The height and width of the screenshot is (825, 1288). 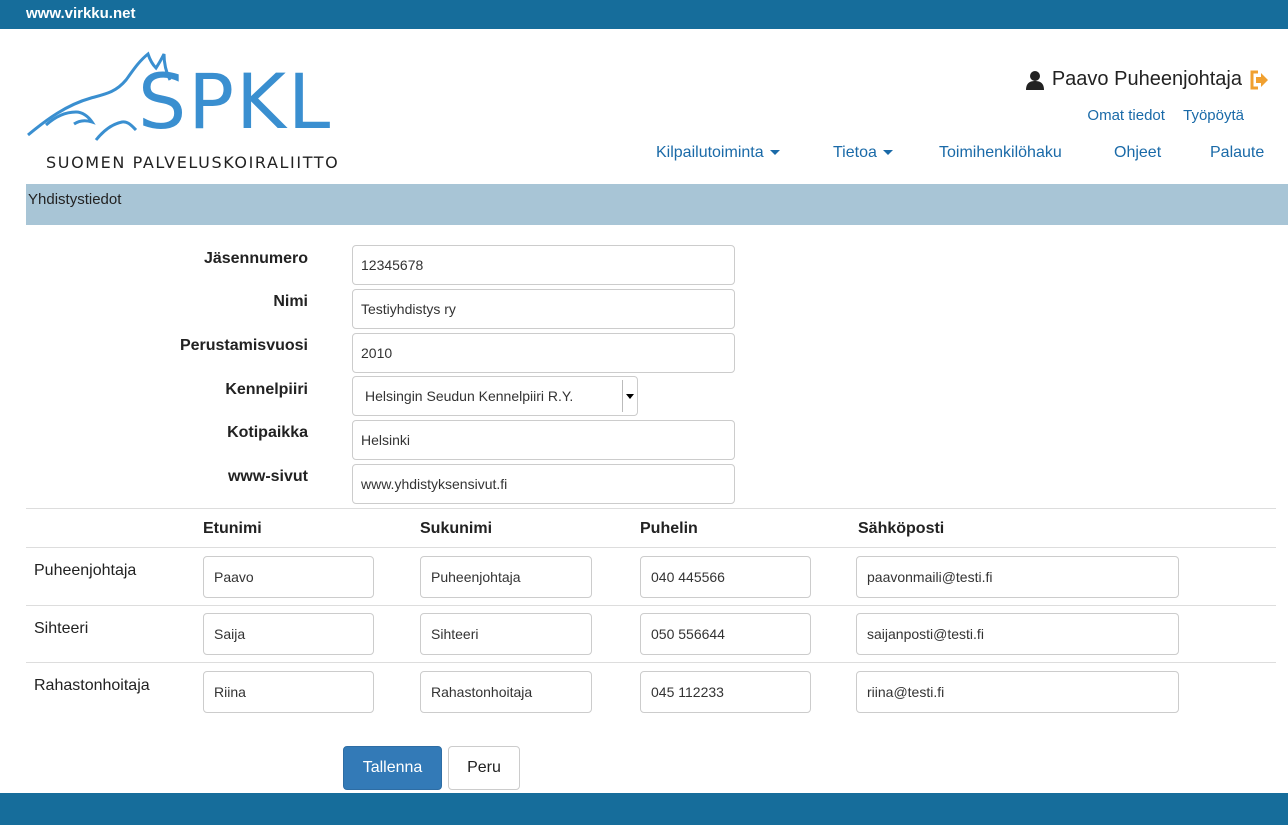 What do you see at coordinates (901, 528) in the screenshot?
I see `col-header-email: Sähköposti` at bounding box center [901, 528].